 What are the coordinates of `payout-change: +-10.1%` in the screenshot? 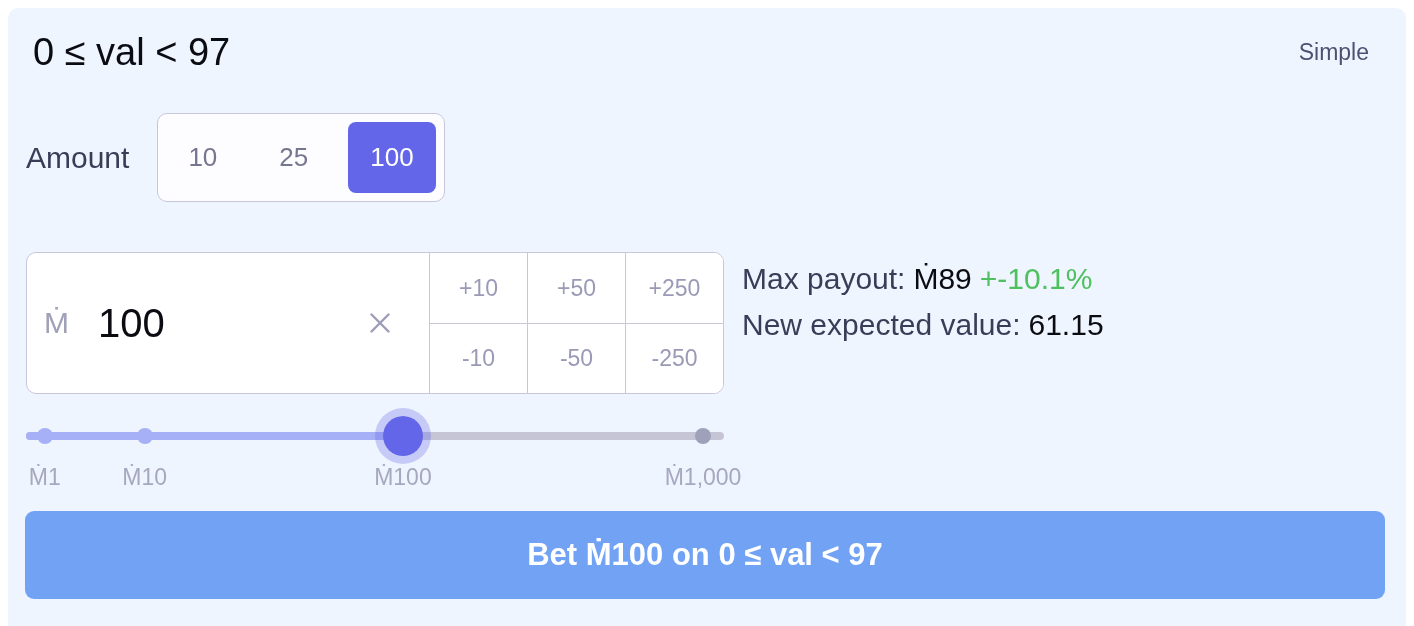 It's located at (1036, 279).